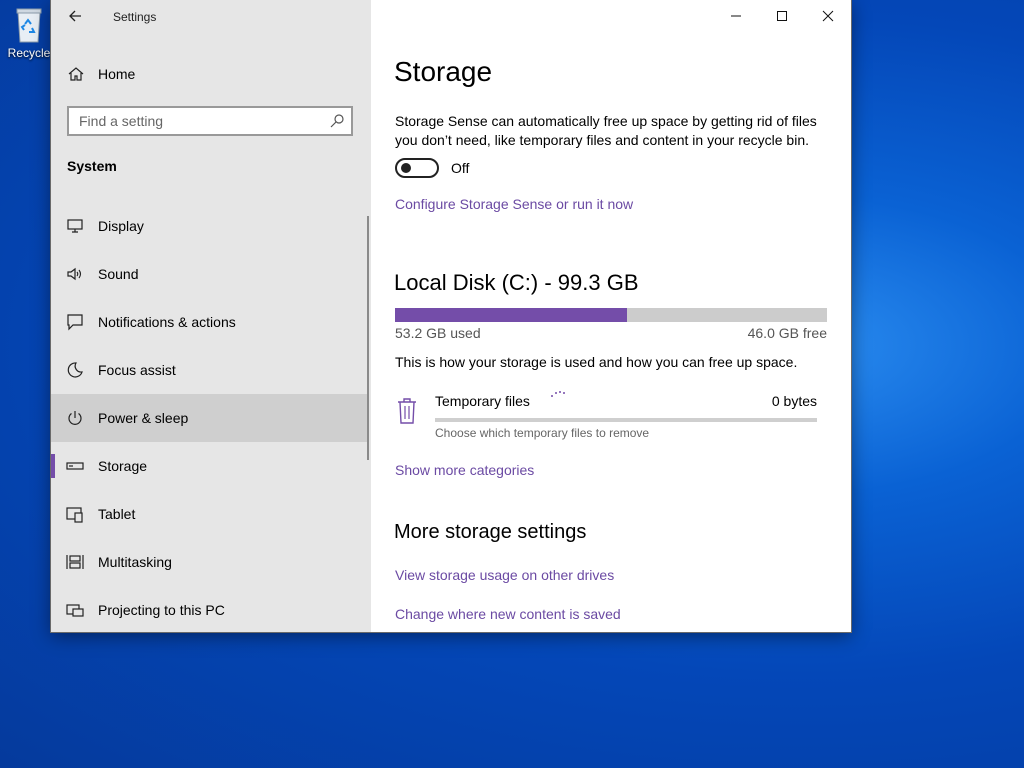 This screenshot has height=768, width=1024. I want to click on notification-icon, so click(75, 322).